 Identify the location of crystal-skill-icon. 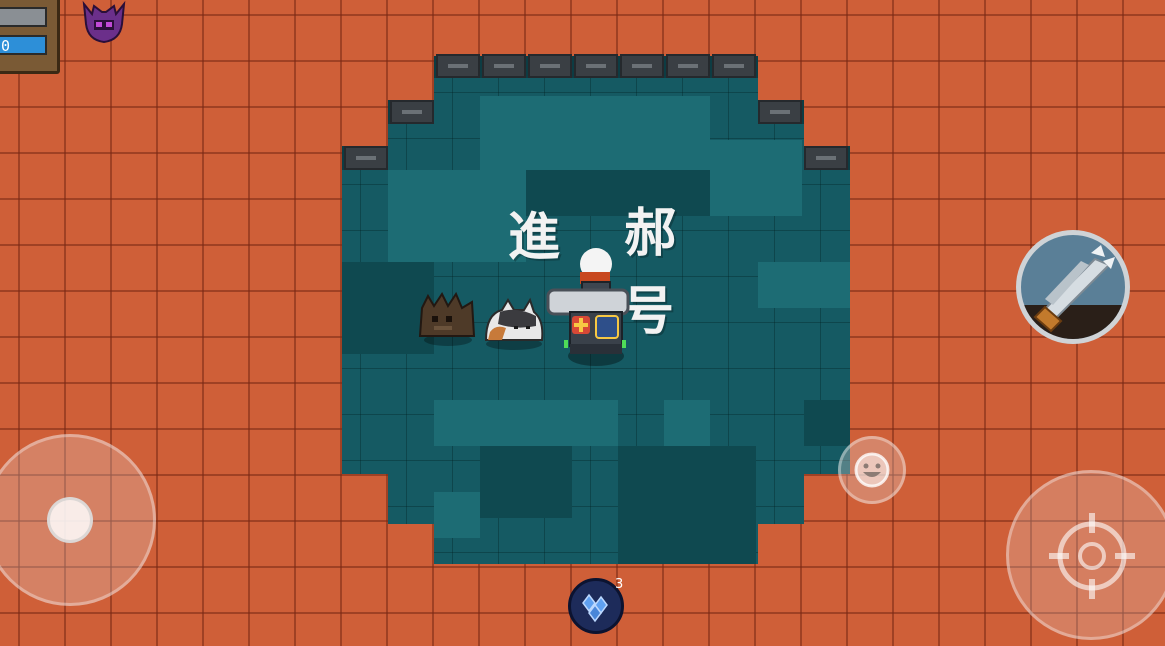
(595, 608).